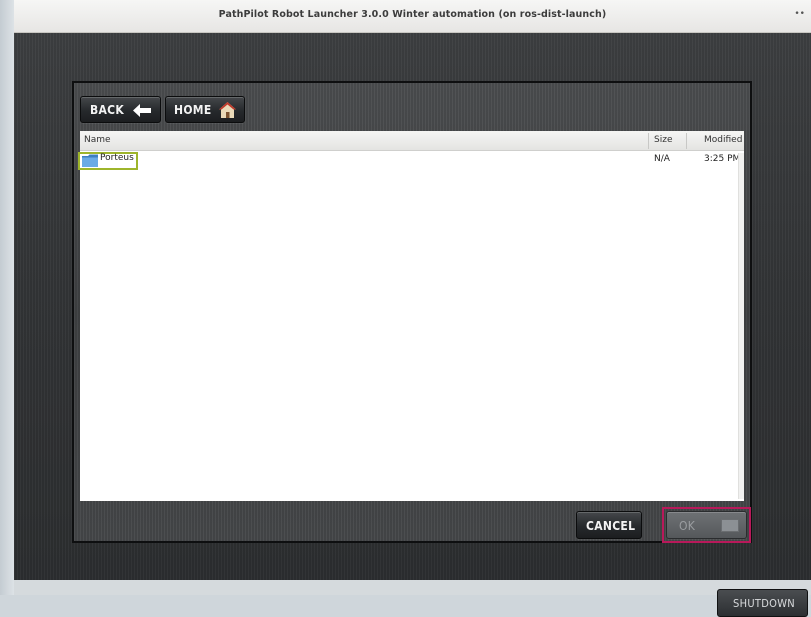 This screenshot has height=617, width=811. Describe the element at coordinates (193, 110) in the screenshot. I see `home-button-label: HOME` at that location.